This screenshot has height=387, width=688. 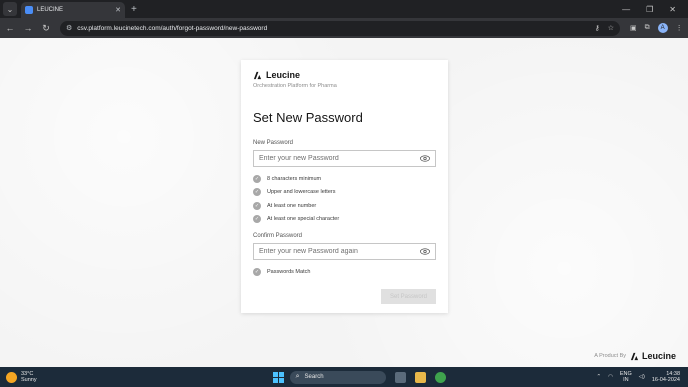 I want to click on footer-brand-name: Leucine, so click(x=658, y=356).